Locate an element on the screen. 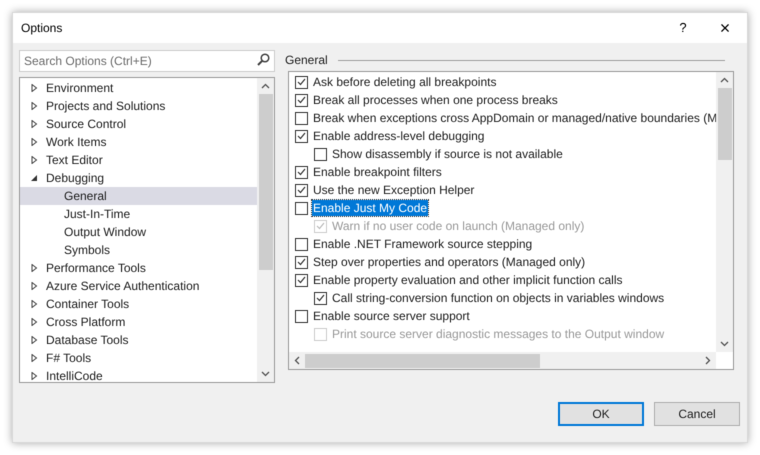  tree-item: Azure Service Authentication is located at coordinates (138, 286).